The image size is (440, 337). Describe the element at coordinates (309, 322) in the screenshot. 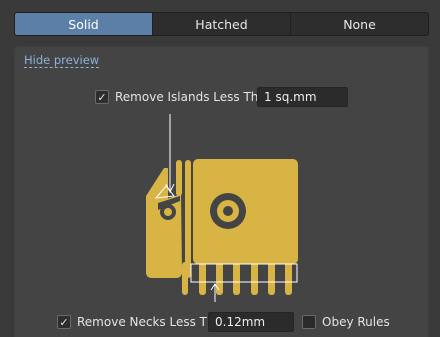

I see `obey-rules-checkbox` at that location.